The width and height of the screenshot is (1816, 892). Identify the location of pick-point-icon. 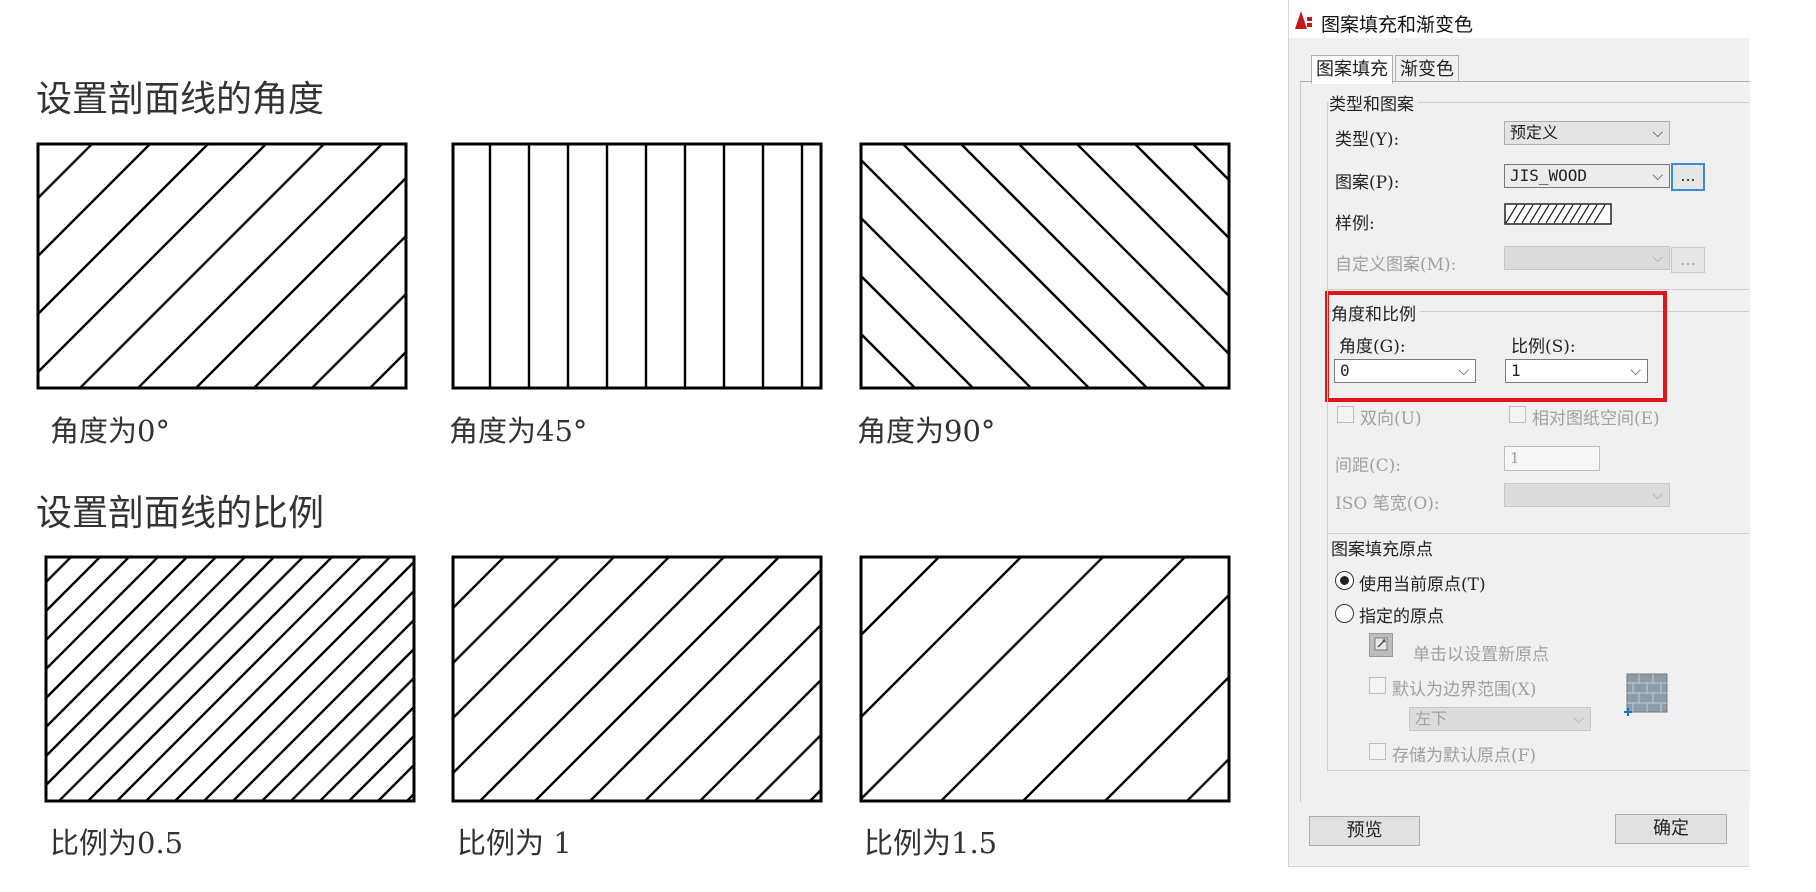
(1381, 644).